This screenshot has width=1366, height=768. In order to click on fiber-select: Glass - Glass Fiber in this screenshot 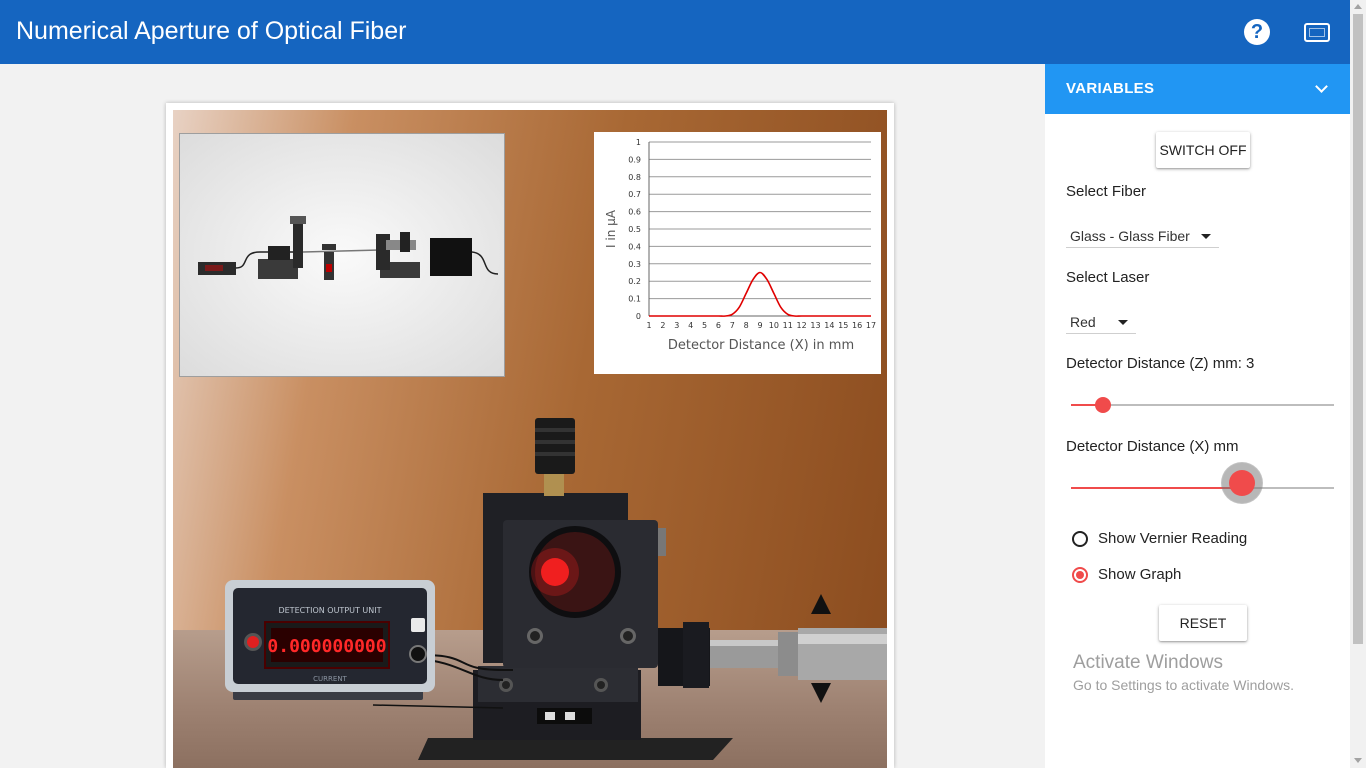, I will do `click(1142, 235)`.